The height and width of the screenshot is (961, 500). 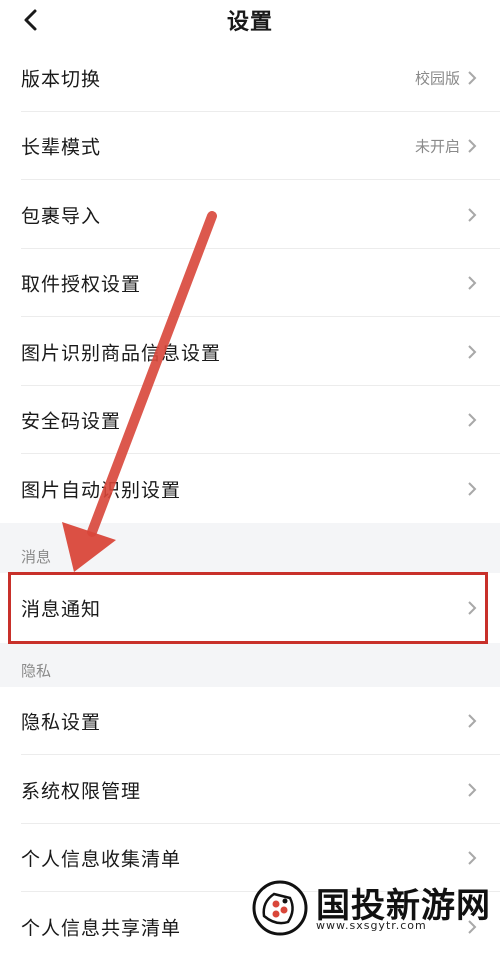 What do you see at coordinates (250, 721) in the screenshot?
I see `row-privacy-settings: 隐私设置` at bounding box center [250, 721].